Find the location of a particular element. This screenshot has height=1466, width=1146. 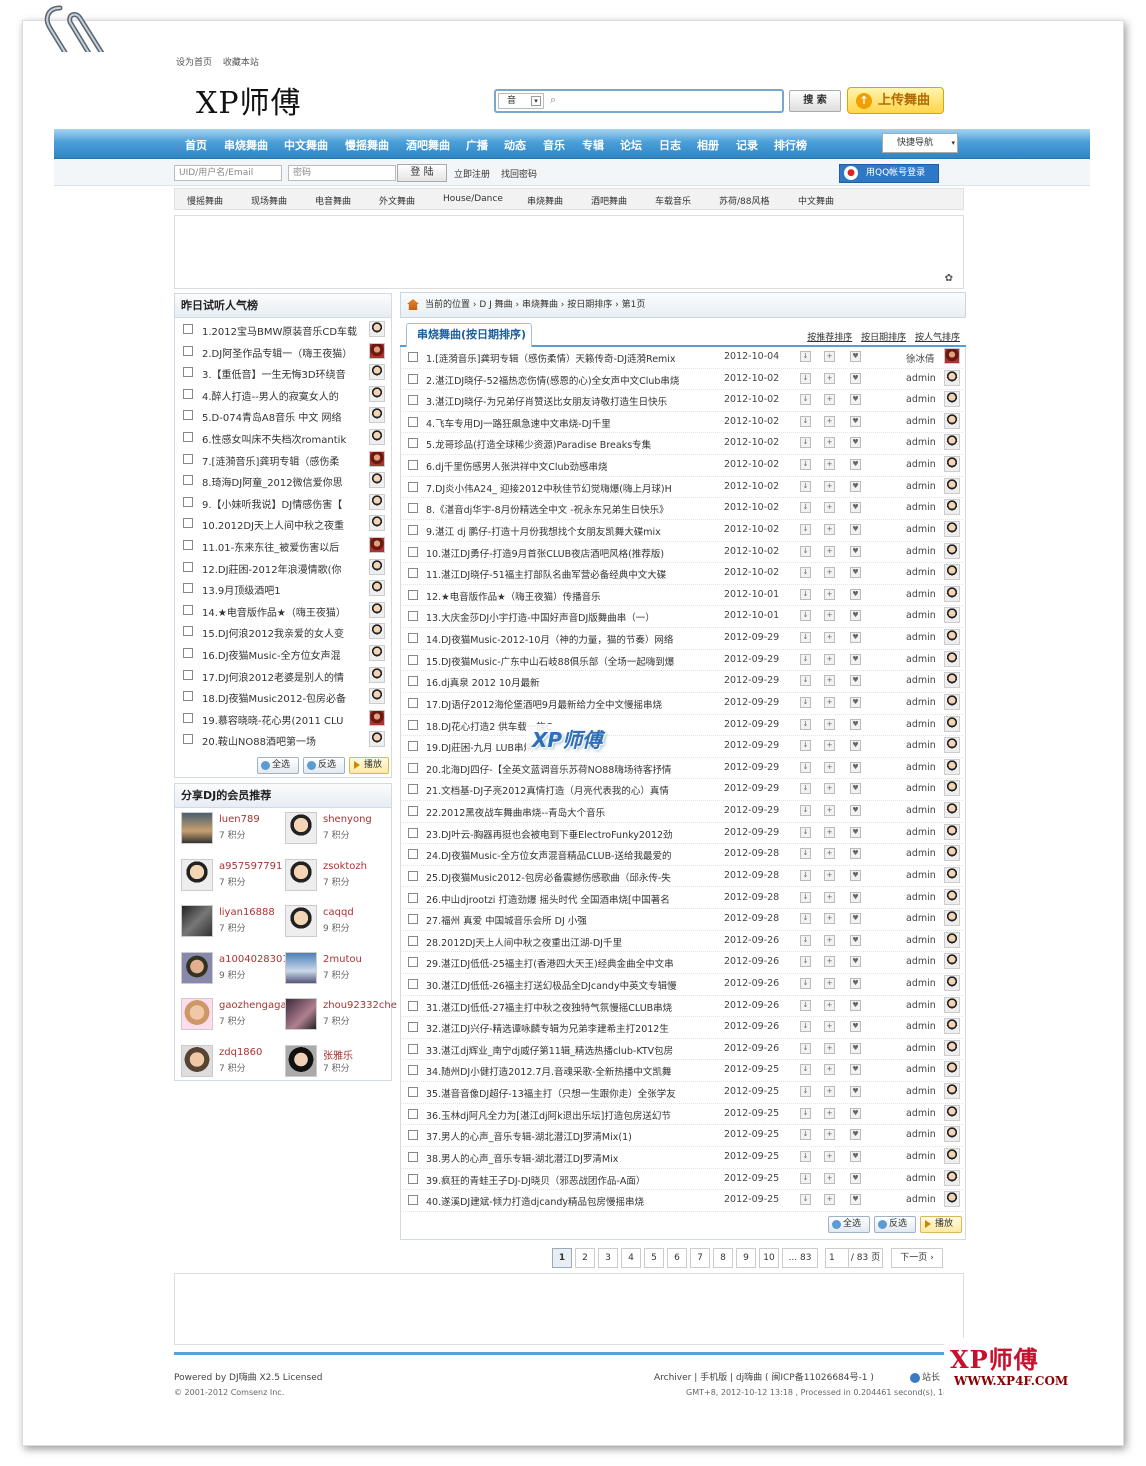

list-item: 9.【小妹听我说】DJ情感伤害【 is located at coordinates (283, 503).